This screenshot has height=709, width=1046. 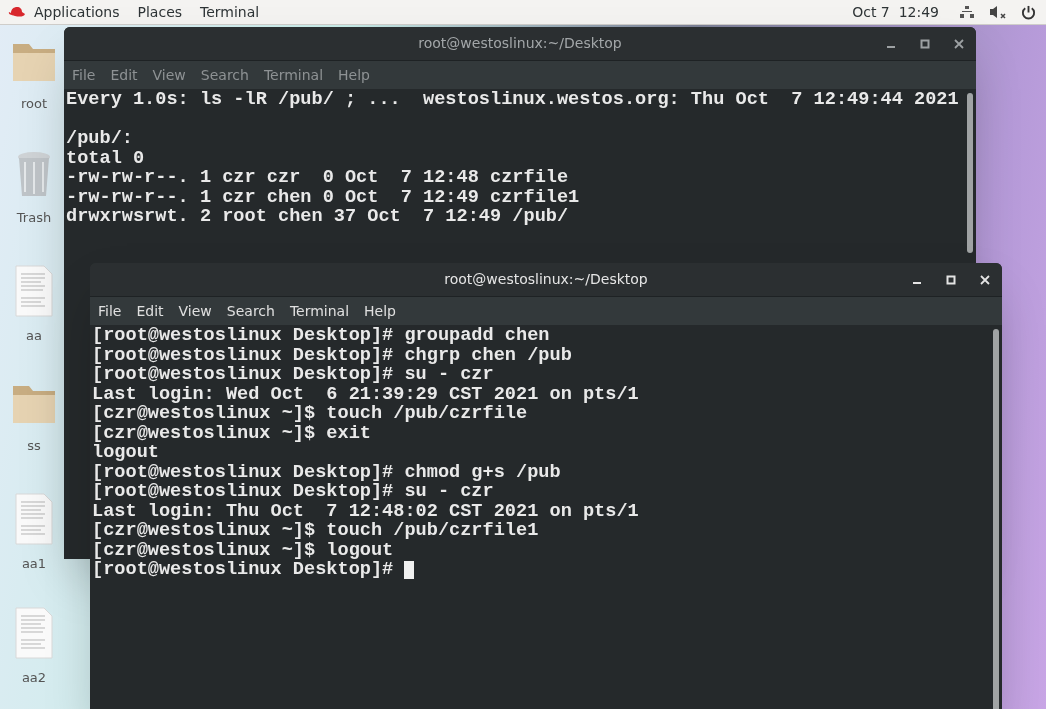 I want to click on terminal-line: [czr@westoslinux ~]$ touch /pub/czrfile, so click(x=310, y=414).